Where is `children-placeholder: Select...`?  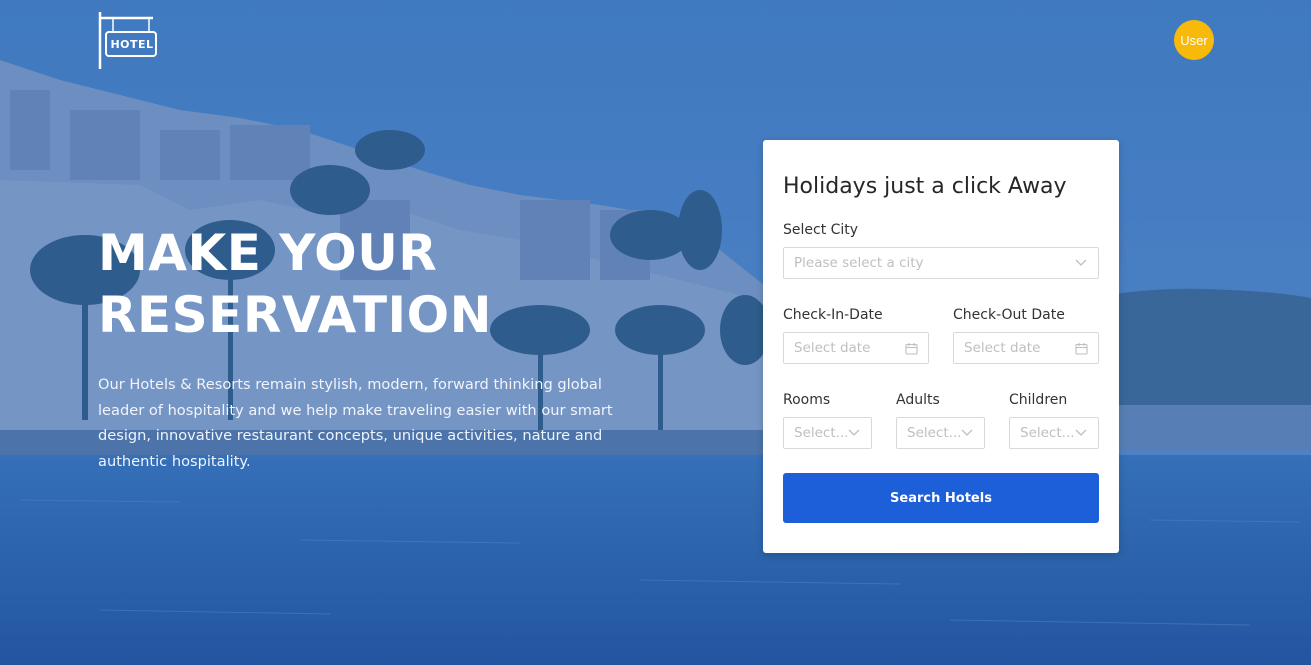
children-placeholder: Select... is located at coordinates (1047, 433).